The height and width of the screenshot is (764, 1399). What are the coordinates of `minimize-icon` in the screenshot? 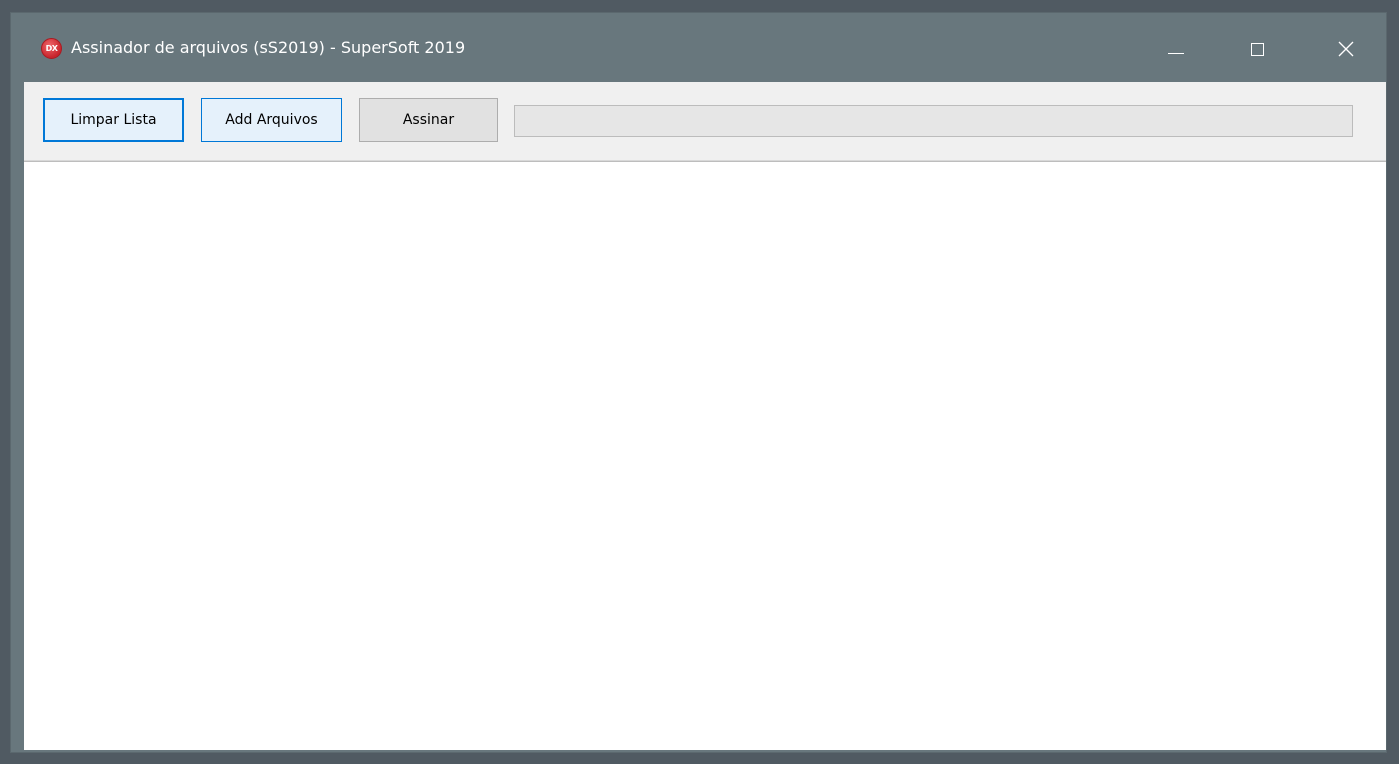 It's located at (1176, 53).